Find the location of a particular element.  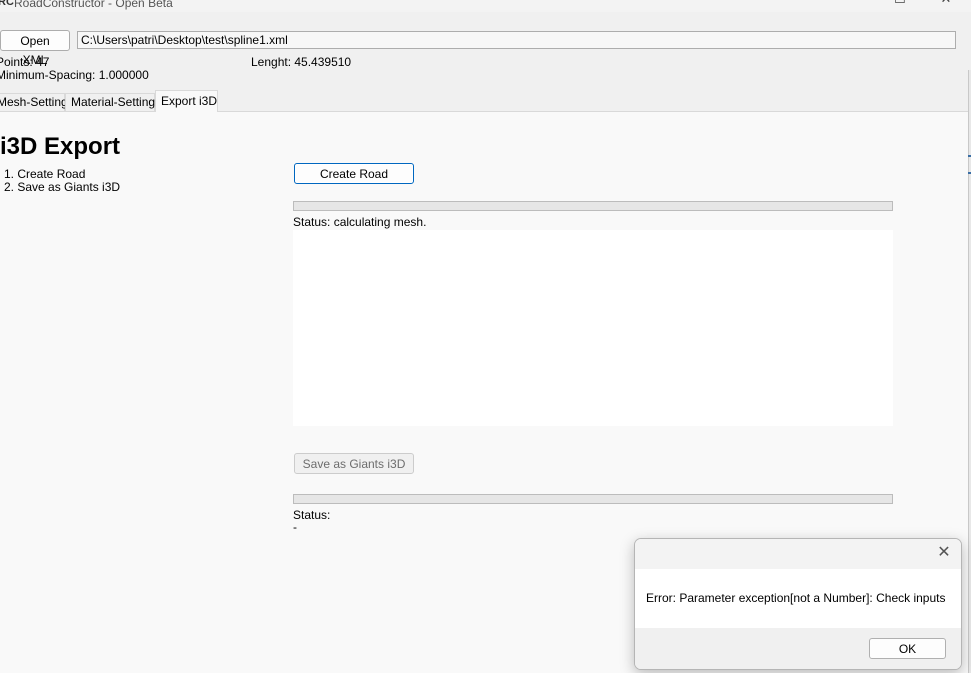

tab-strip-divider is located at coordinates (485, 111).